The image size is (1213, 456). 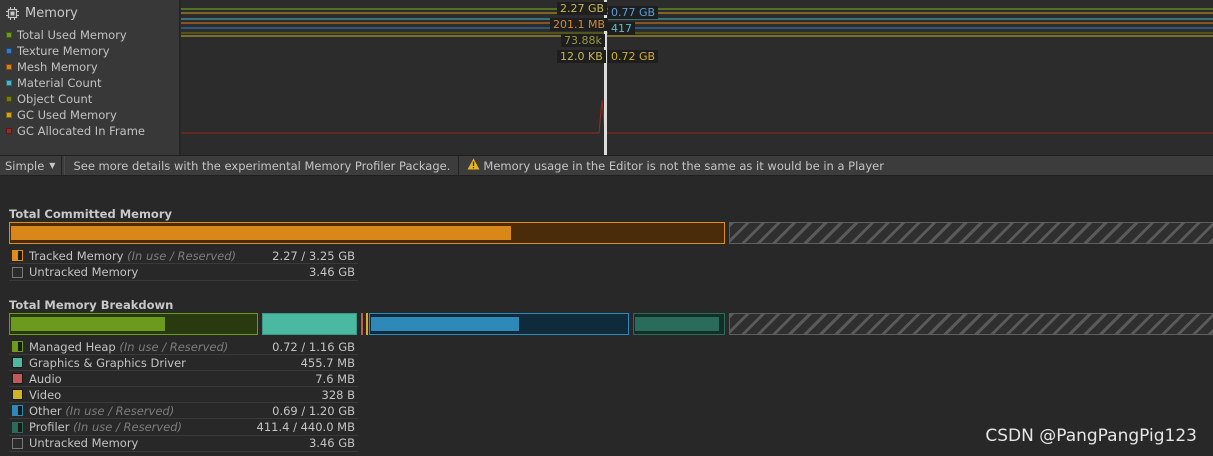 I want to click on row-label-group: Other (In use / Reserved), so click(x=150, y=411).